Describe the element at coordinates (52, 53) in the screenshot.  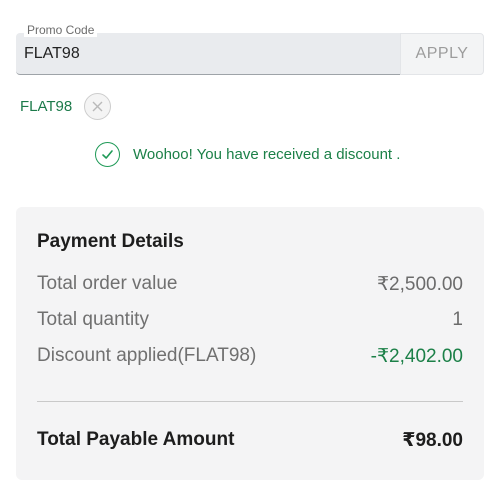
I see `promo-code-value: FLAT98` at that location.